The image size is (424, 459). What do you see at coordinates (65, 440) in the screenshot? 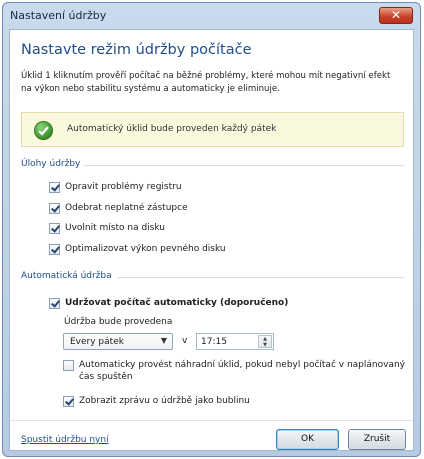
I see `run-maintenance-link: Spustit údržbu nyní` at bounding box center [65, 440].